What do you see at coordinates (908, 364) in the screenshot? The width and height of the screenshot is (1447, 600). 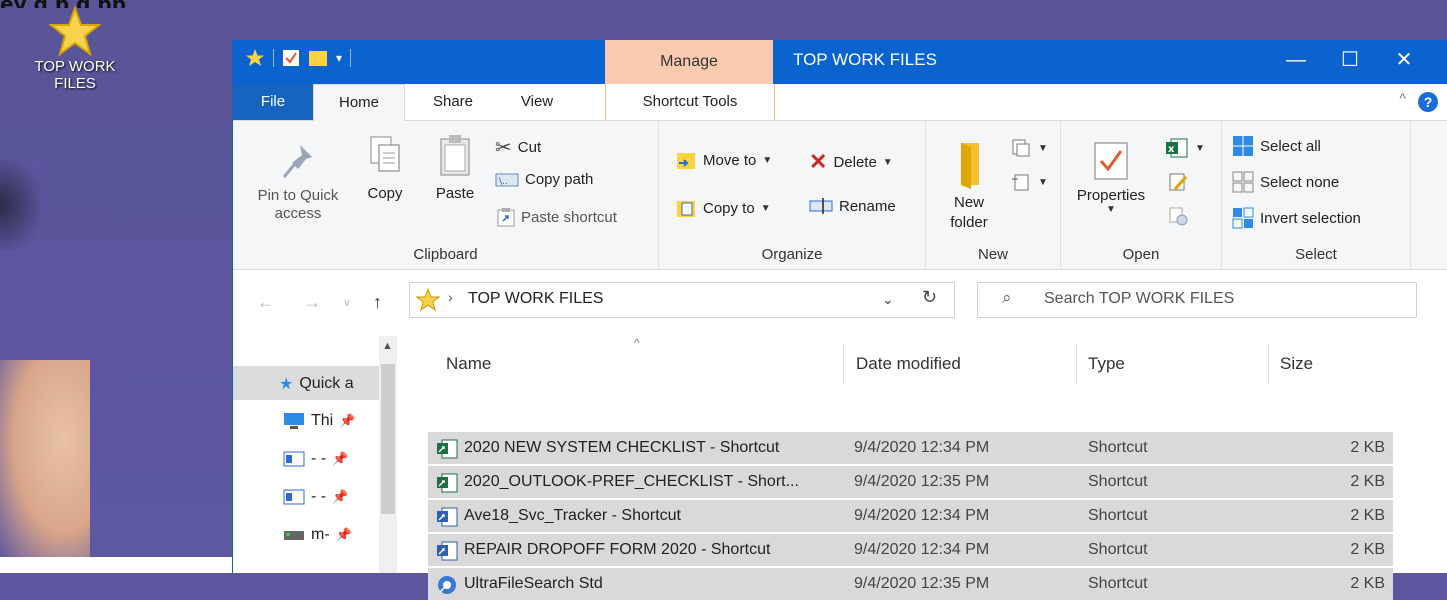 I see `column-header-date-modified: Date modified` at bounding box center [908, 364].